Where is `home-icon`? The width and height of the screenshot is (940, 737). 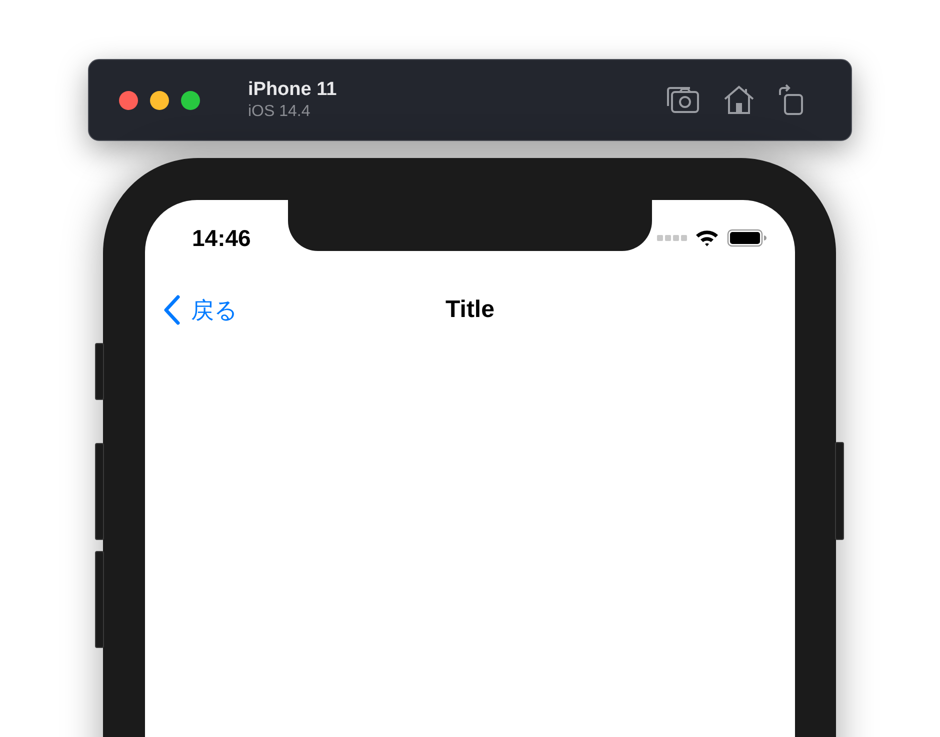 home-icon is located at coordinates (739, 100).